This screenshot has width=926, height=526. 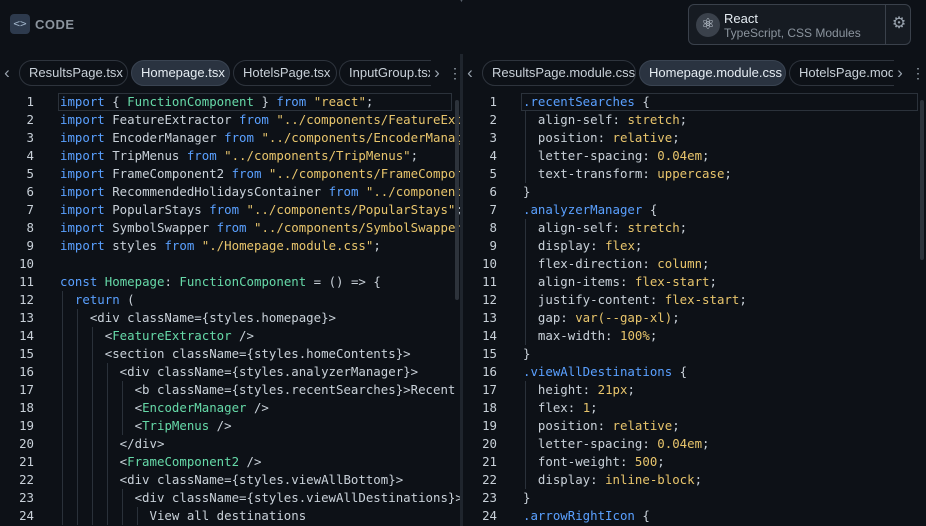 What do you see at coordinates (230, 444) in the screenshot?
I see `code-line: 20 </div>` at bounding box center [230, 444].